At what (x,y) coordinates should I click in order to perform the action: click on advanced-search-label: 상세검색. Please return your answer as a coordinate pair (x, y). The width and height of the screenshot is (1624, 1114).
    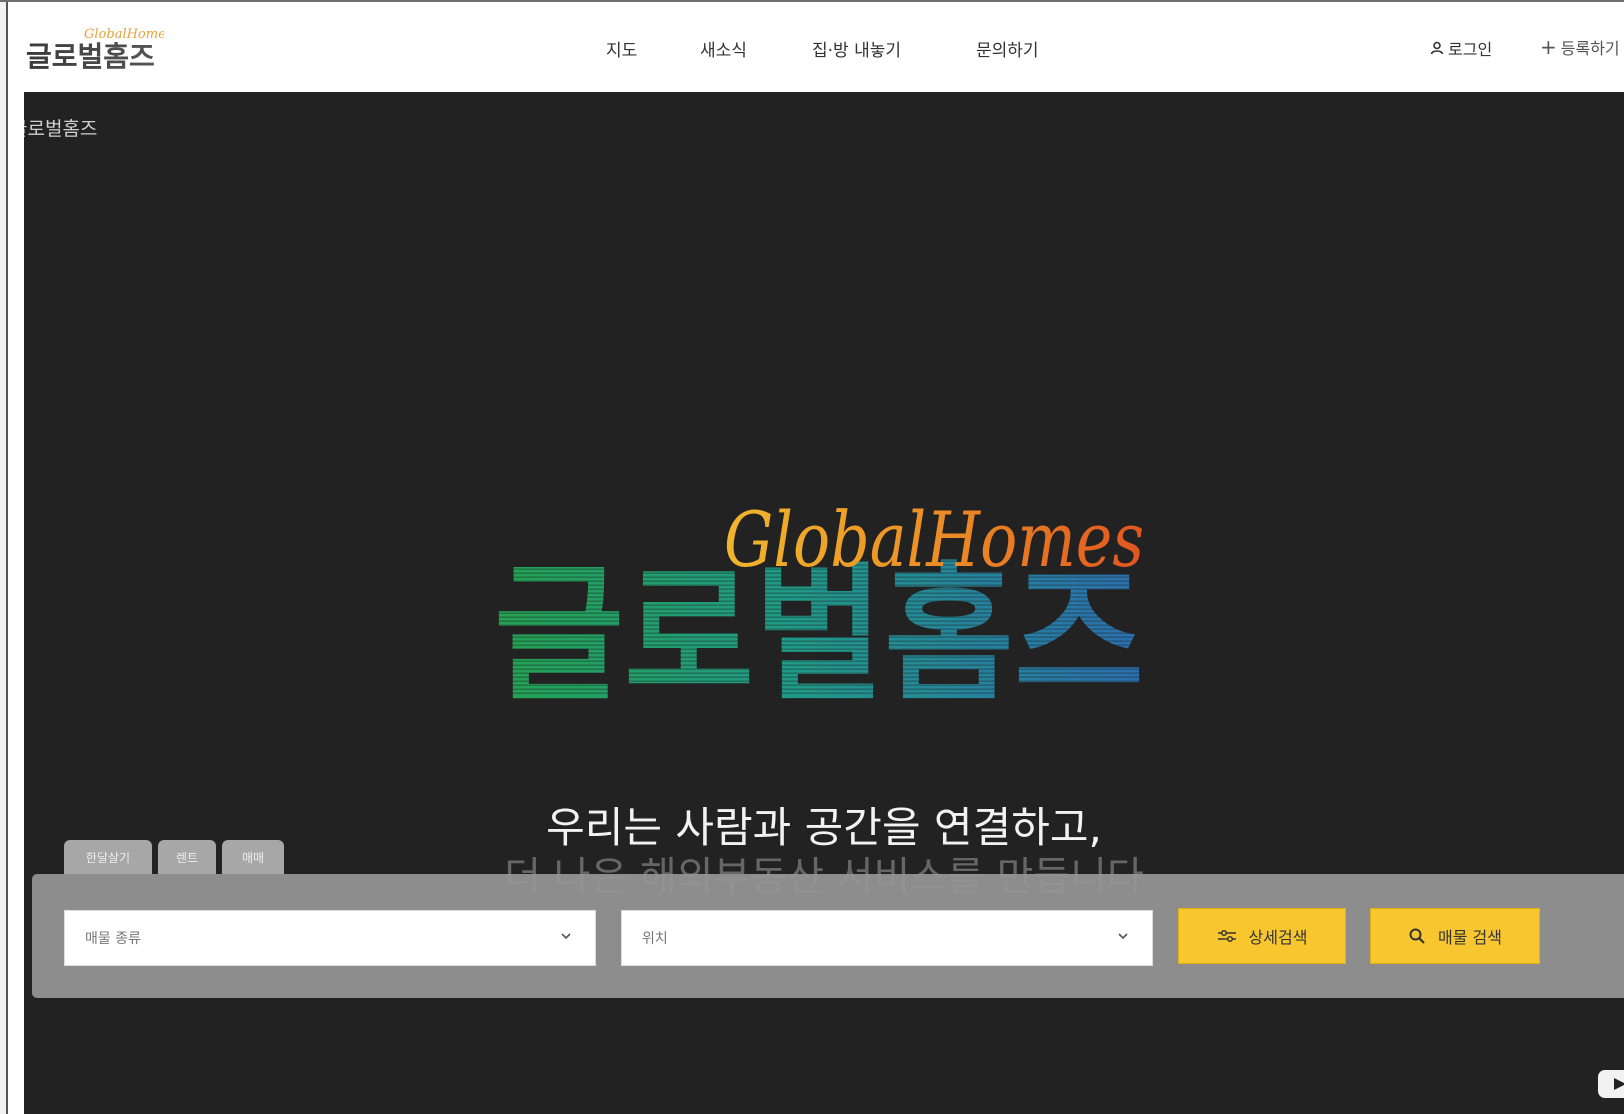
    Looking at the image, I should click on (1278, 937).